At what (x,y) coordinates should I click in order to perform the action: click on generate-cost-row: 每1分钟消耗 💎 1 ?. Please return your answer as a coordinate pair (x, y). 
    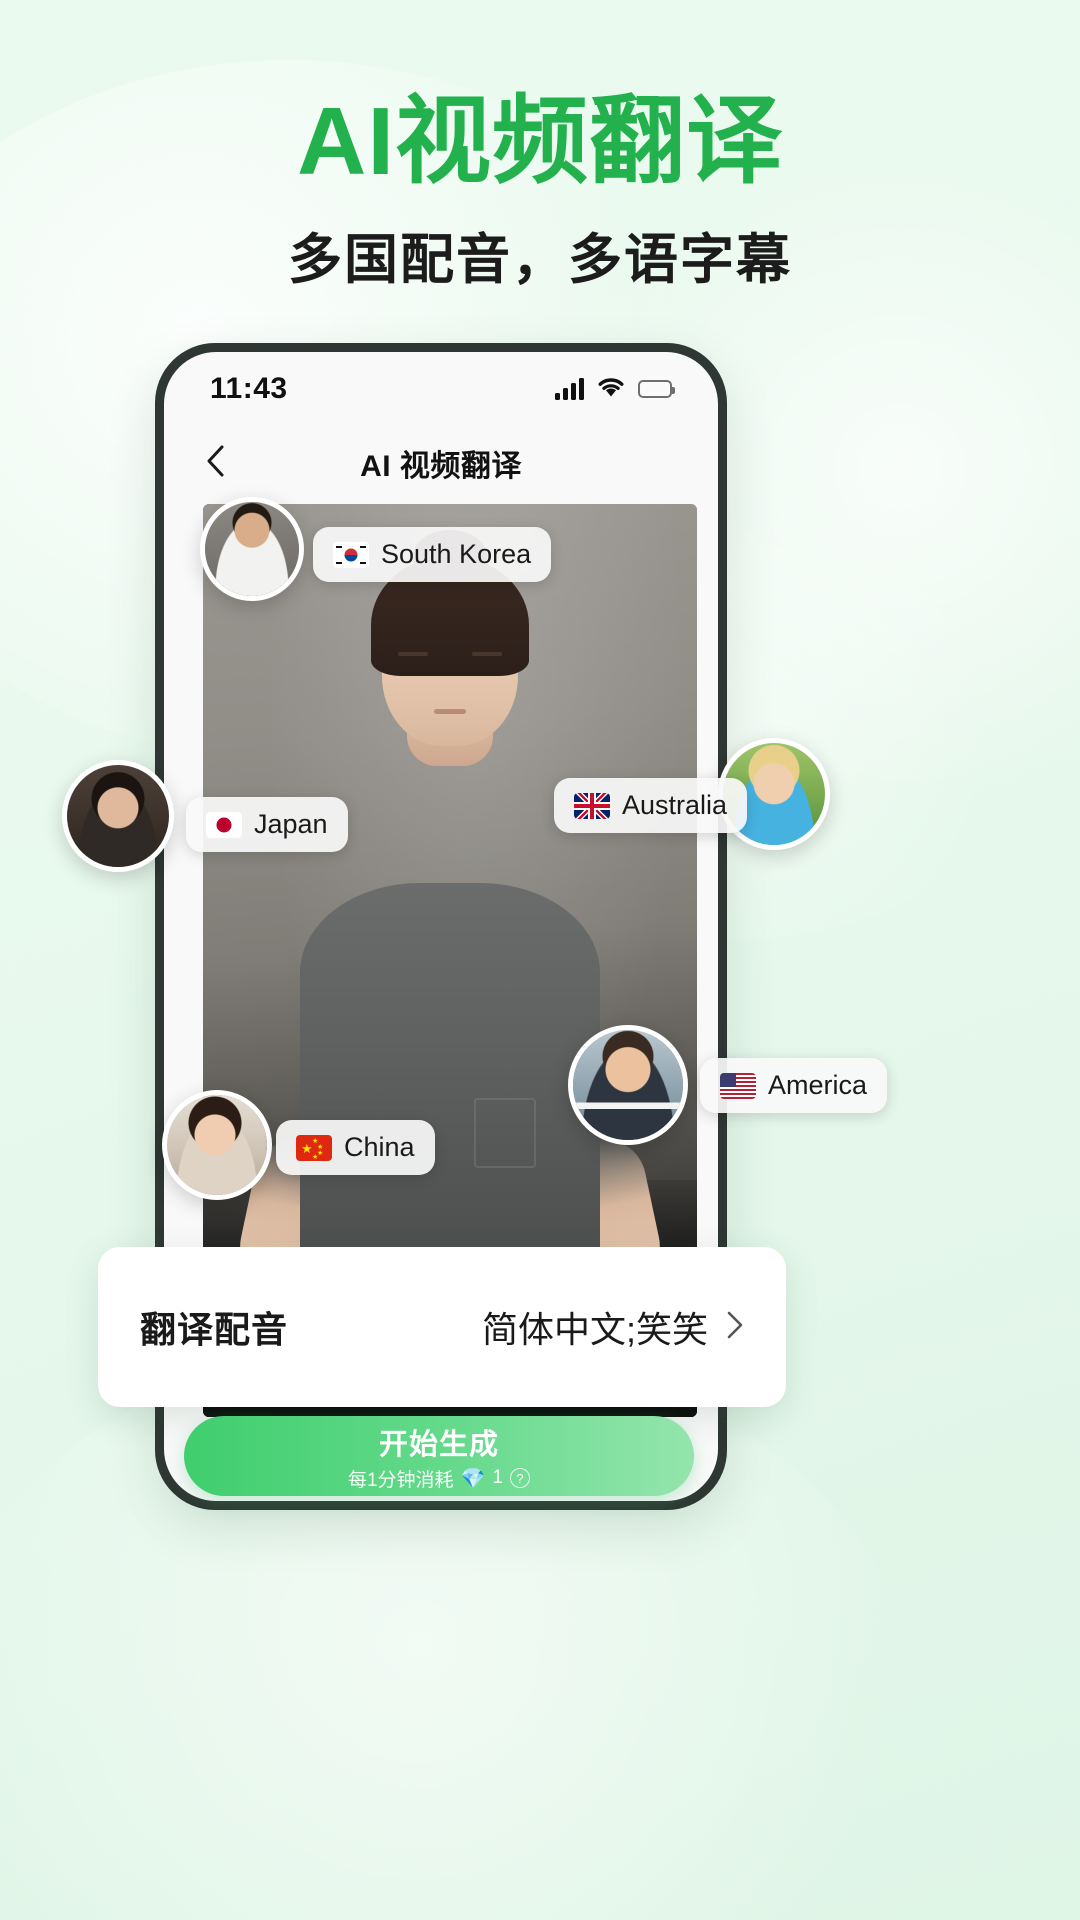
    Looking at the image, I should click on (439, 1478).